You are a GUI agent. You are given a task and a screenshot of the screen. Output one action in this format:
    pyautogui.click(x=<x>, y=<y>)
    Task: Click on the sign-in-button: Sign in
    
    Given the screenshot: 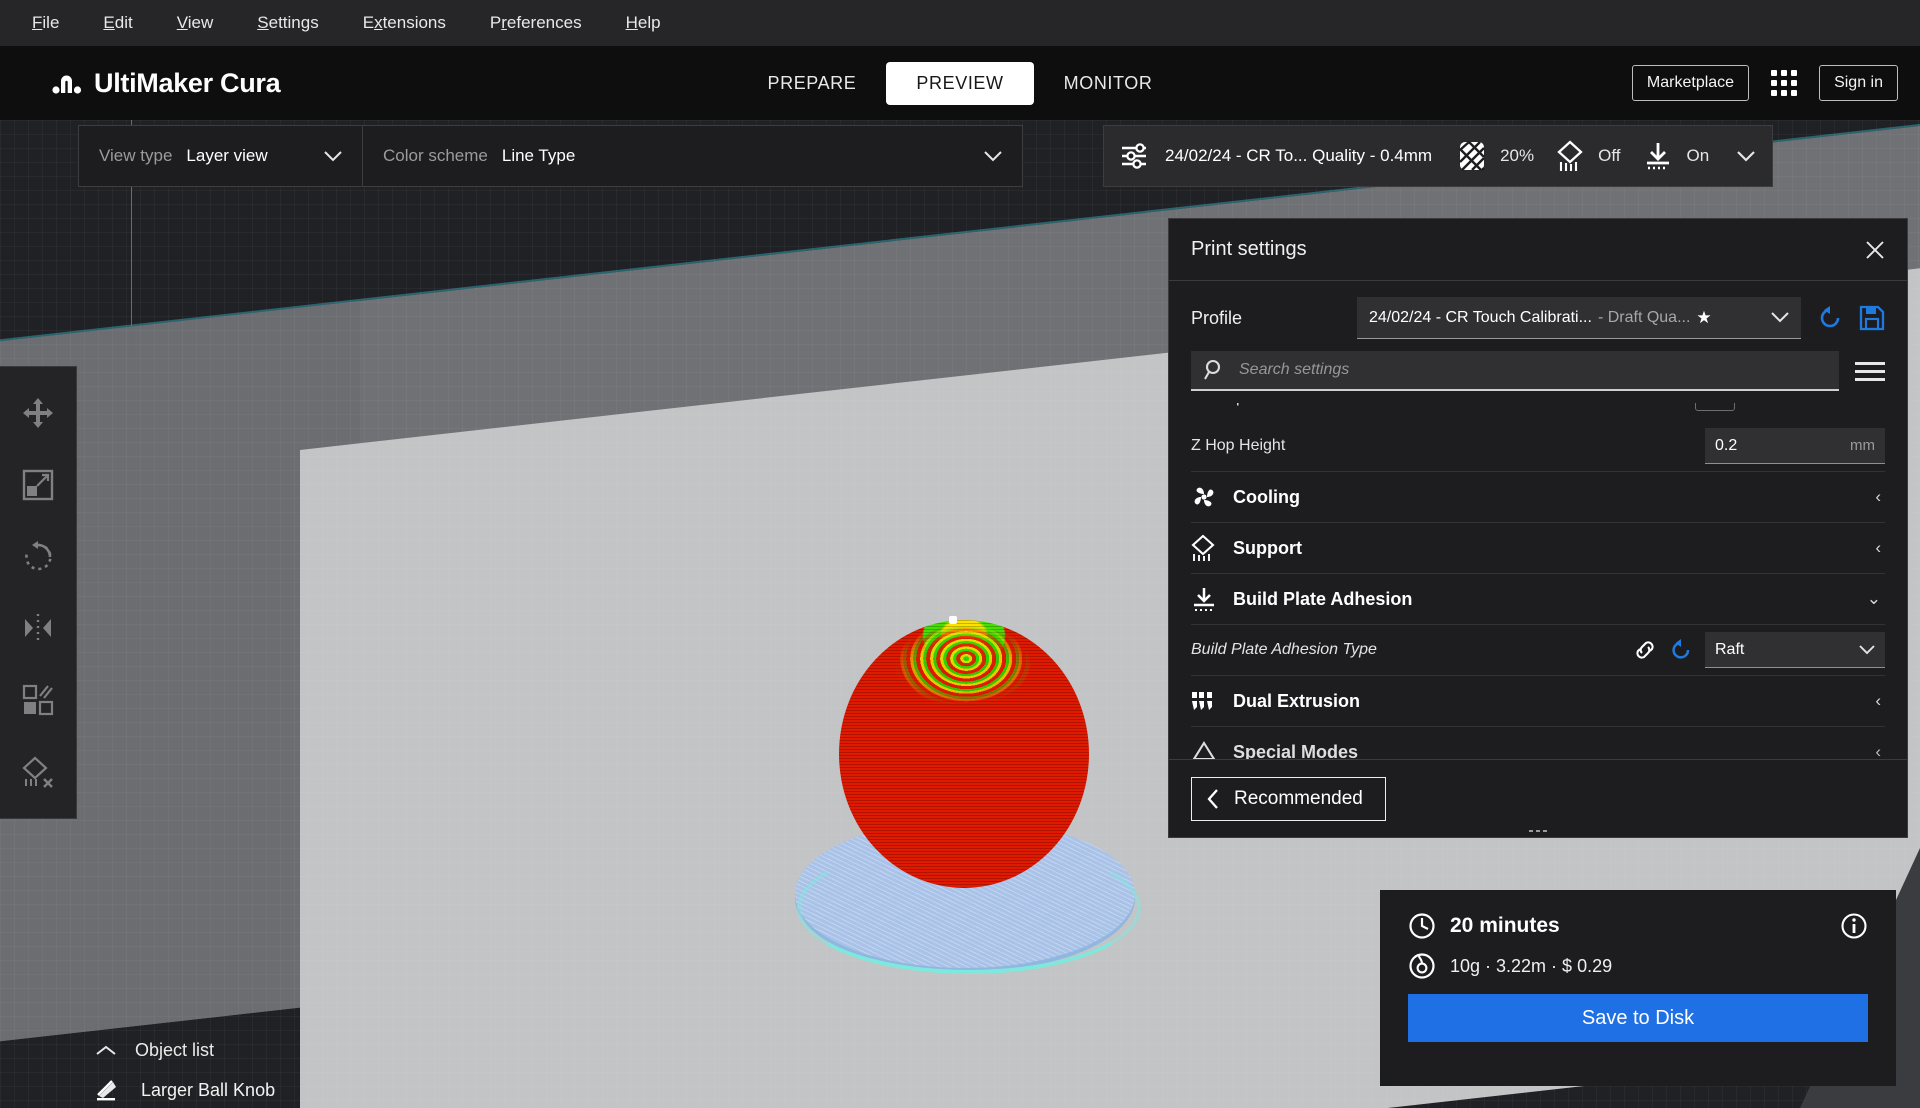 What is the action you would take?
    pyautogui.click(x=1858, y=83)
    